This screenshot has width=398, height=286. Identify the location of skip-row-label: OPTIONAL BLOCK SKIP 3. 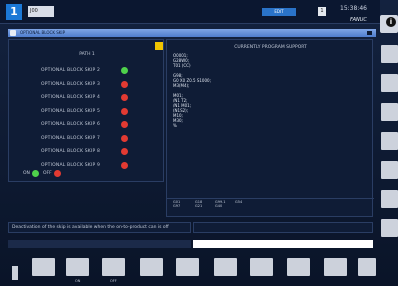
(71, 84).